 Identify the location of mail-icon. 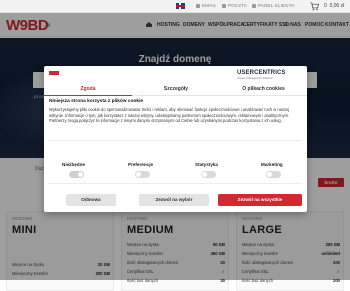
(224, 5).